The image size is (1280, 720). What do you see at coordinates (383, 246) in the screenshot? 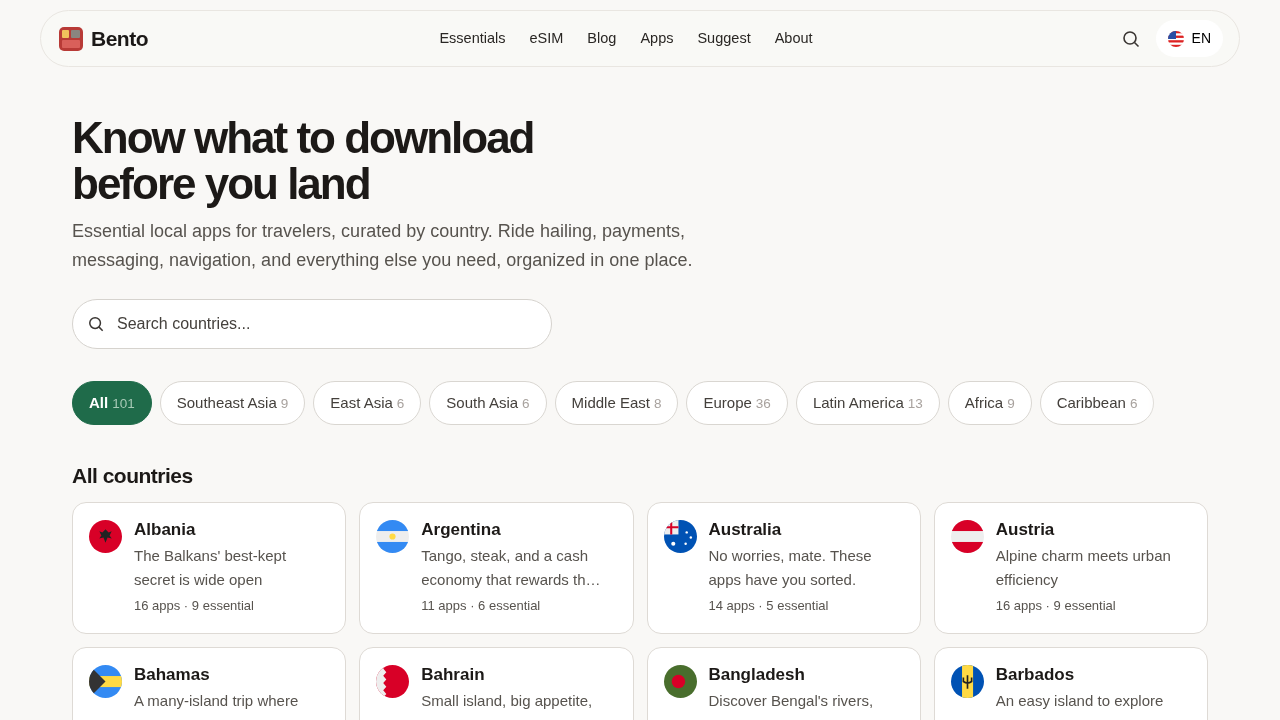
I see `hero-subtitle: Essential local apps for travelers, curated by country. Ride hailing, payments, messaging, navigation, and everything else you need, organized in one place.` at bounding box center [383, 246].